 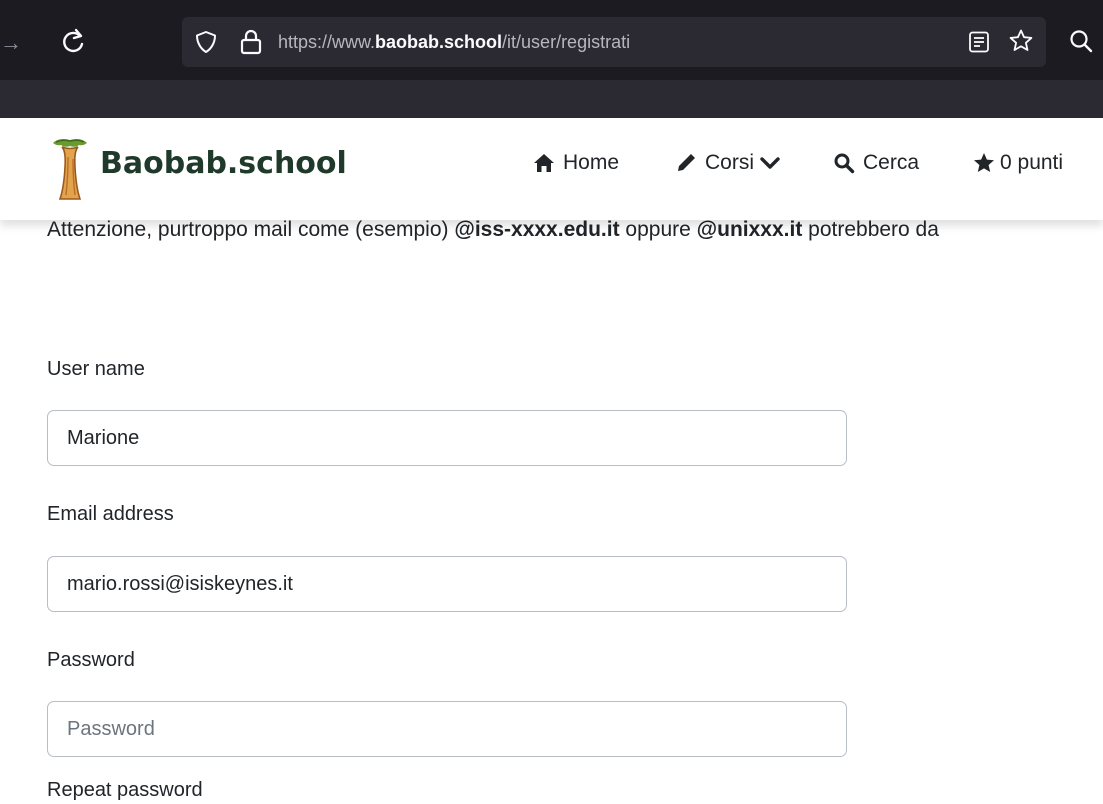 I want to click on bookmark-star-icon, so click(x=1021, y=41).